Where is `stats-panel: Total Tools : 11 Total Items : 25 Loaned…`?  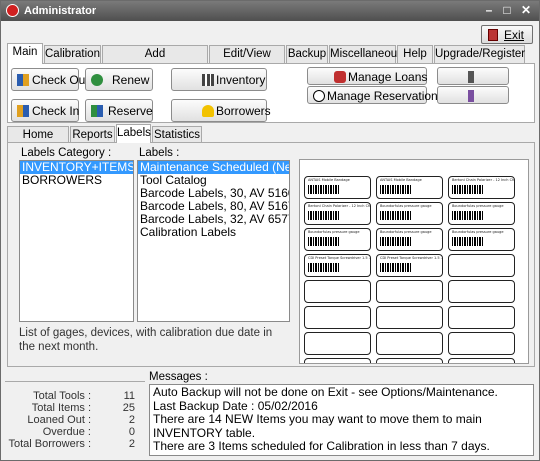
stats-panel: Total Tools : 11 Total Items : 25 Loaned… is located at coordinates (75, 419).